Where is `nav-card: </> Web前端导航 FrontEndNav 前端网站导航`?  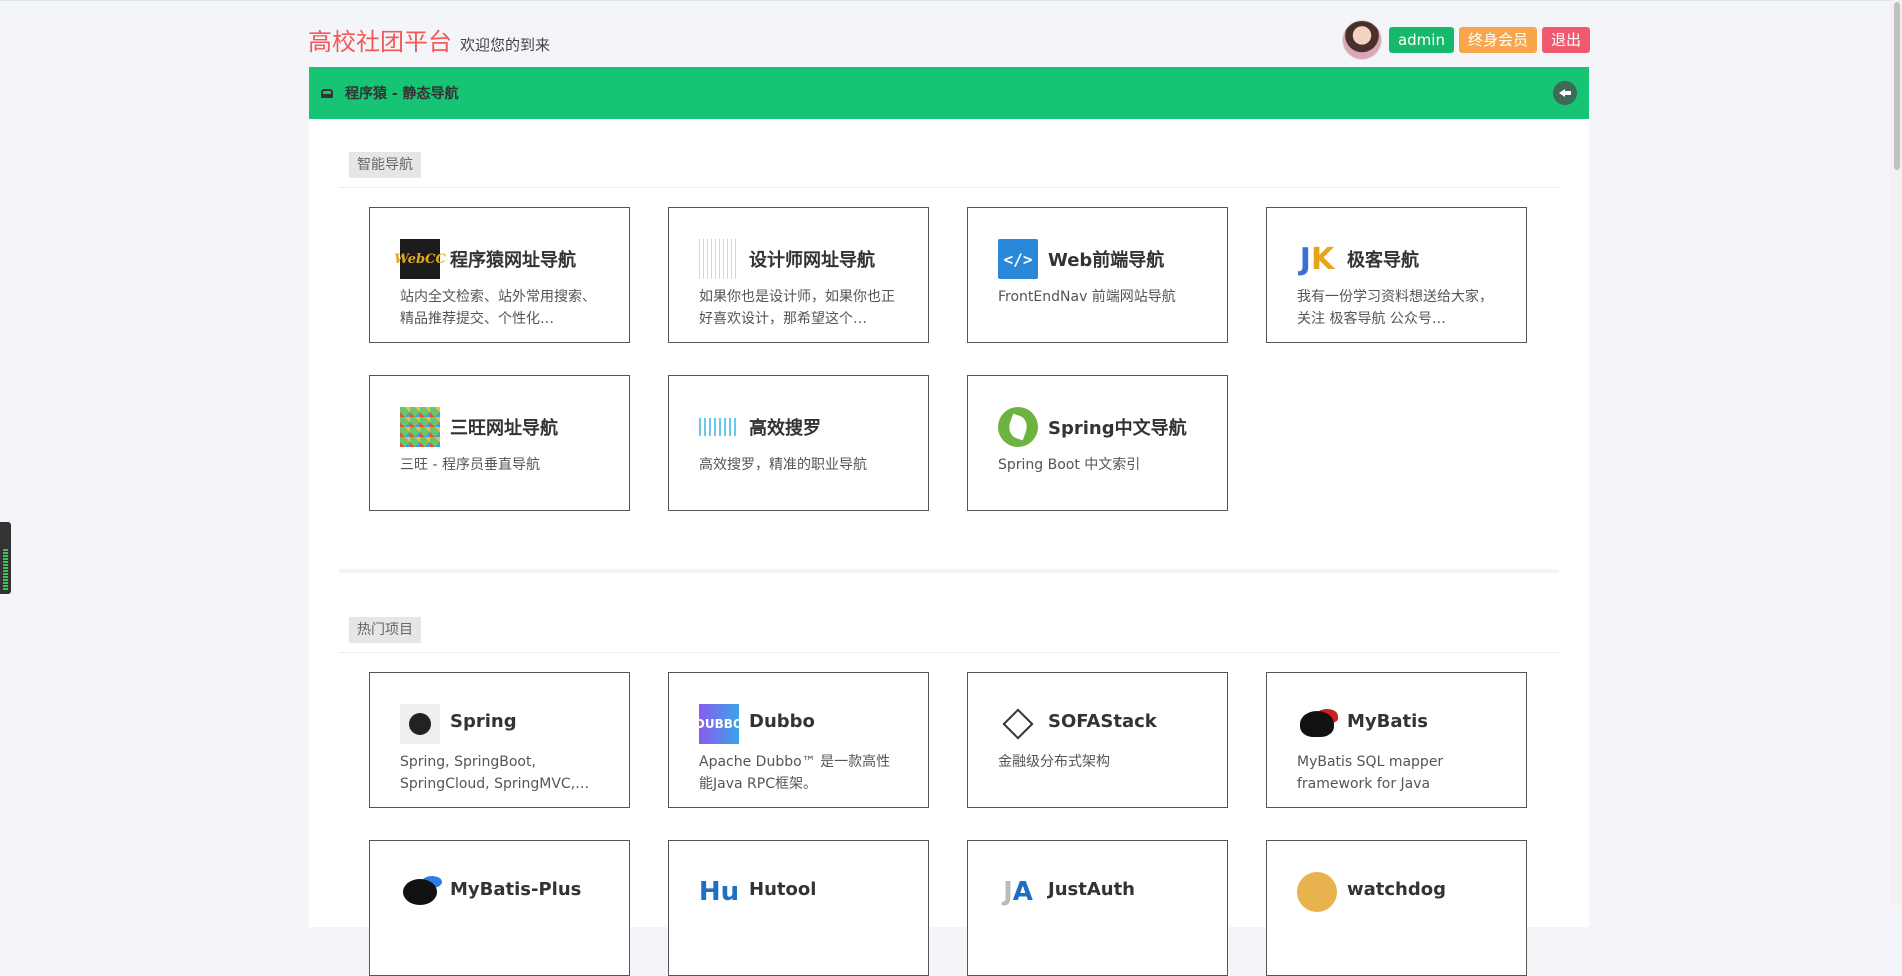 nav-card: </> Web前端导航 FrontEndNav 前端网站导航 is located at coordinates (1097, 275).